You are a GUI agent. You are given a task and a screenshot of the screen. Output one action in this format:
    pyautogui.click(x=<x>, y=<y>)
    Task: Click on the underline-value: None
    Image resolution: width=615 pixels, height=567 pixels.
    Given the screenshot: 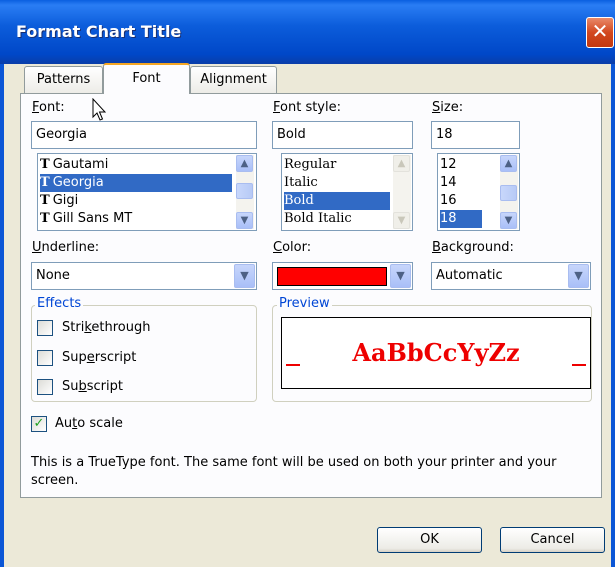 What is the action you would take?
    pyautogui.click(x=53, y=275)
    